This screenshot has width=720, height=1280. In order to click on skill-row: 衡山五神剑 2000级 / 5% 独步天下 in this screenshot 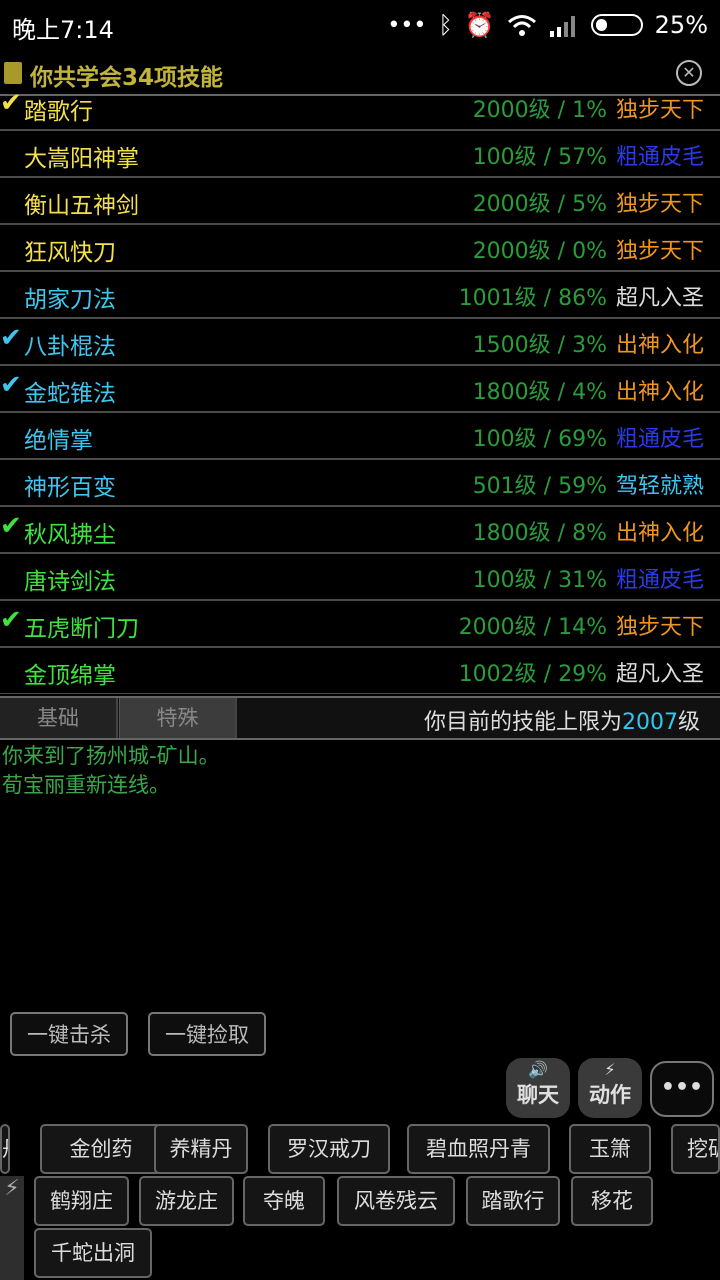, I will do `click(360, 201)`.